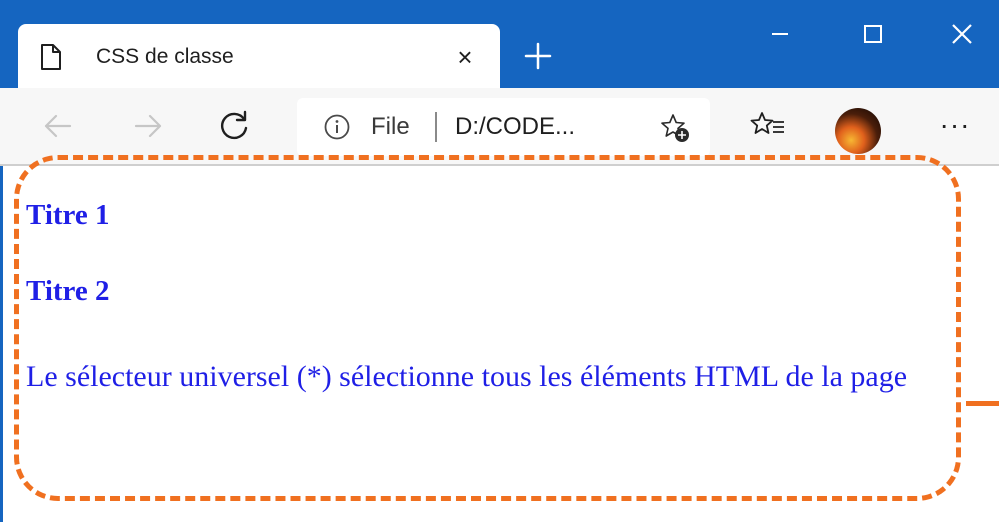  Describe the element at coordinates (780, 34) in the screenshot. I see `minimize-icon` at that location.